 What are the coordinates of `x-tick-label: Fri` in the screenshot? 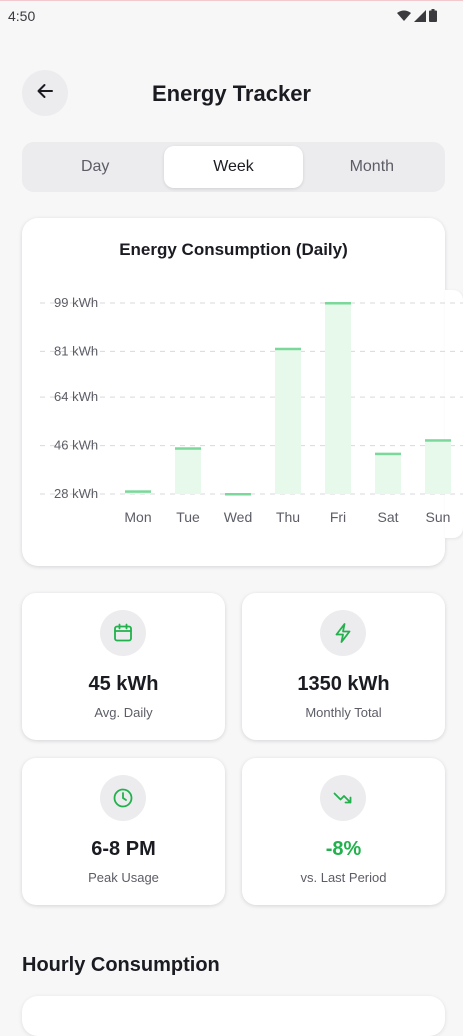 It's located at (338, 517).